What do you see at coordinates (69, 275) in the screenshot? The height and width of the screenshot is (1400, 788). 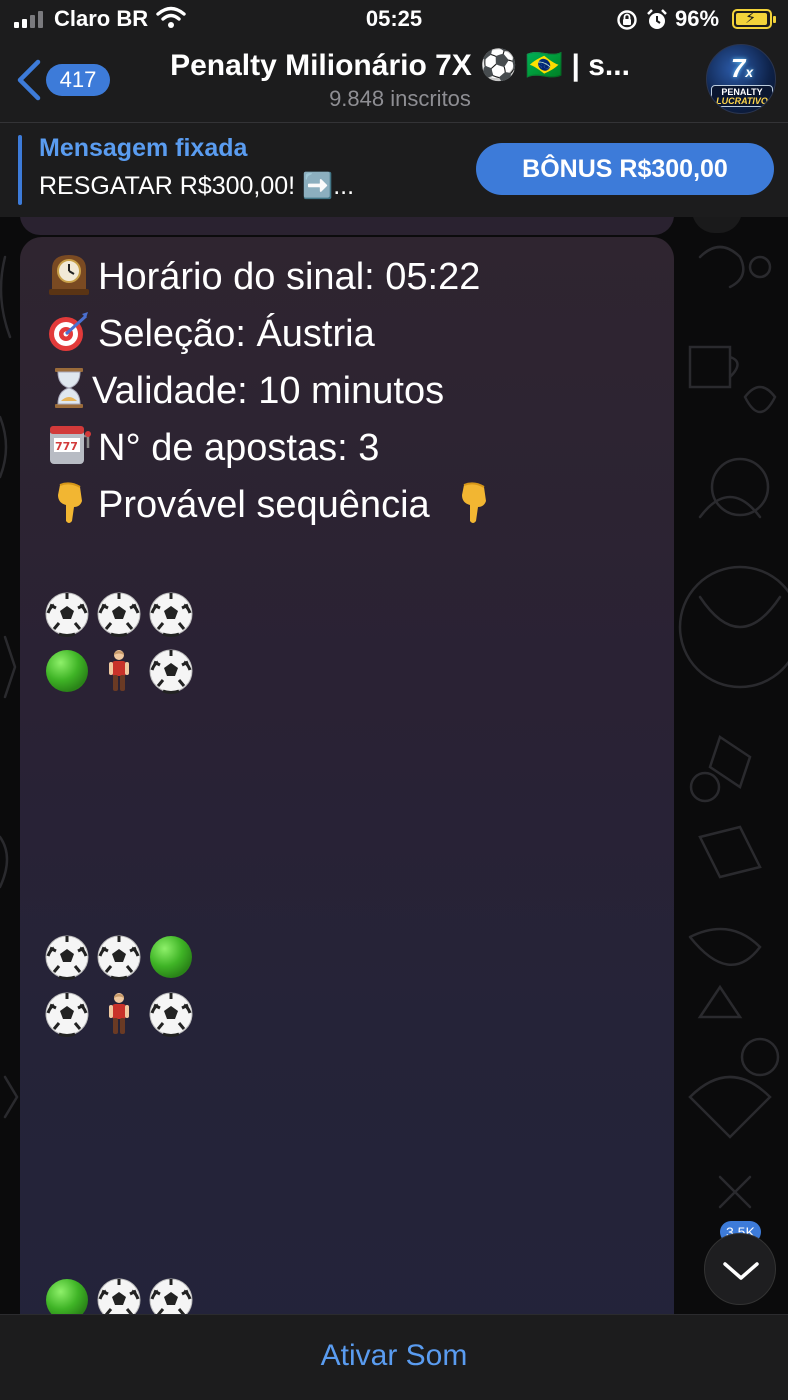 I see `mantelpiece-clock-icon` at bounding box center [69, 275].